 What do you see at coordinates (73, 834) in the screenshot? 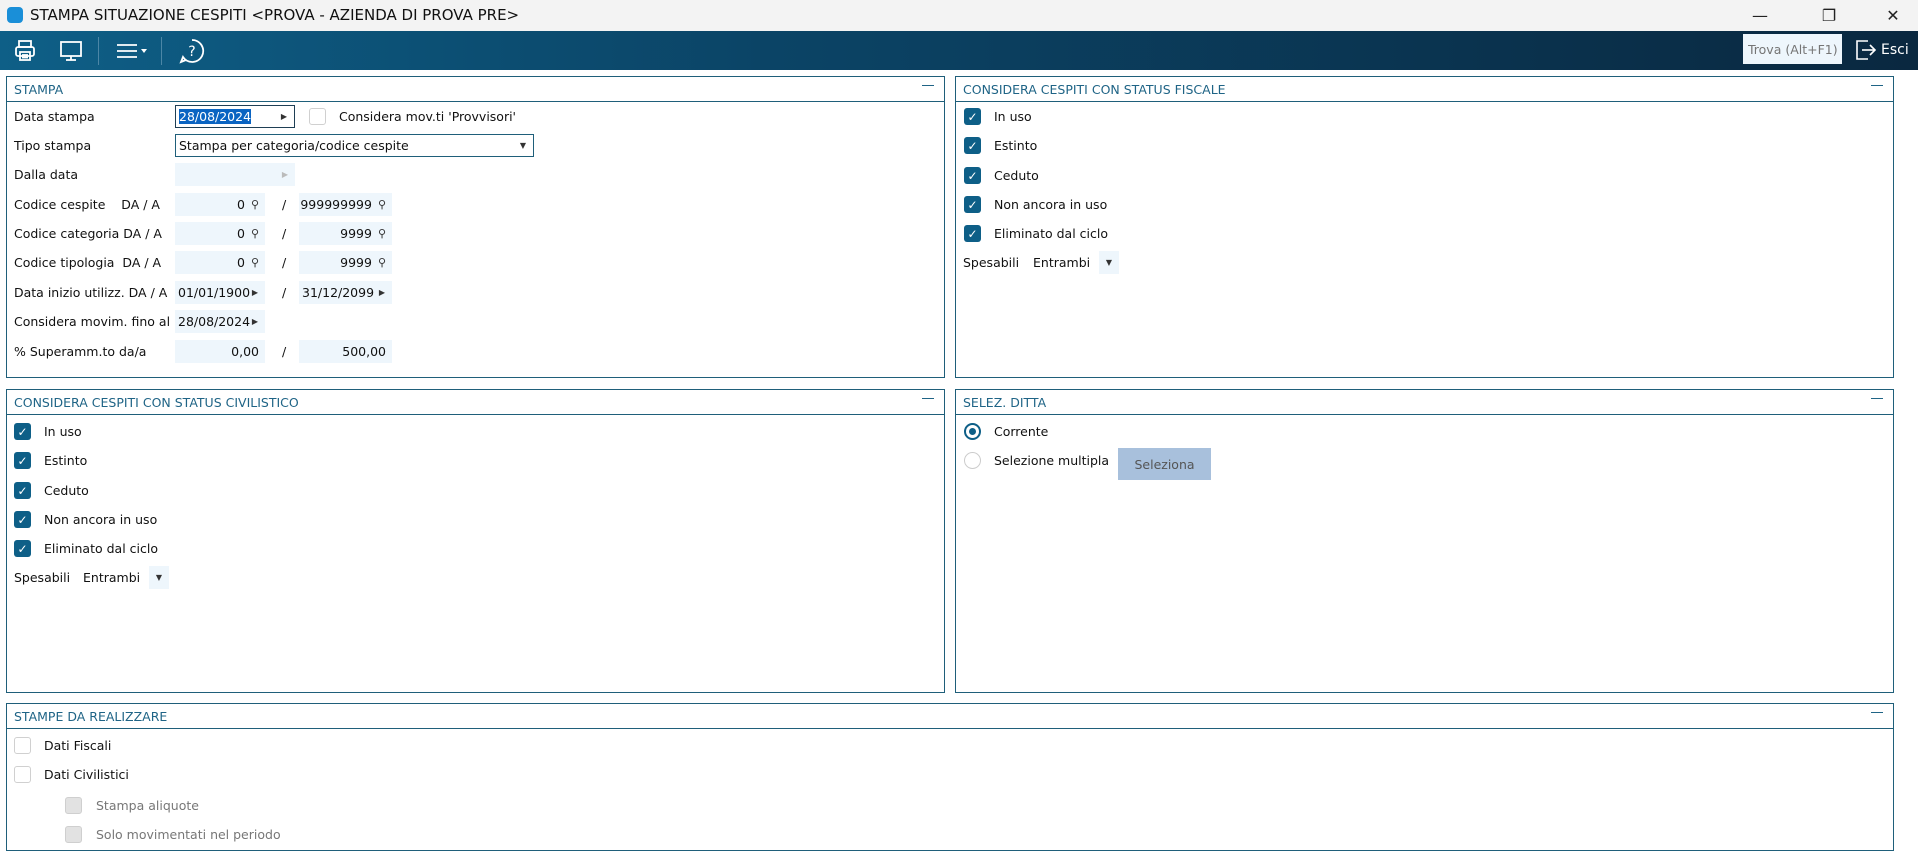
I see `solo-movimentati-checkbox` at bounding box center [73, 834].